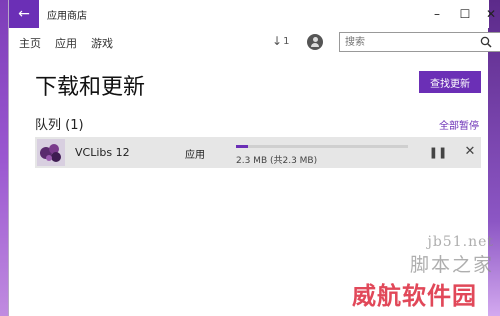 Image resolution: width=500 pixels, height=316 pixels. I want to click on avatar-body-icon, so click(315, 45).